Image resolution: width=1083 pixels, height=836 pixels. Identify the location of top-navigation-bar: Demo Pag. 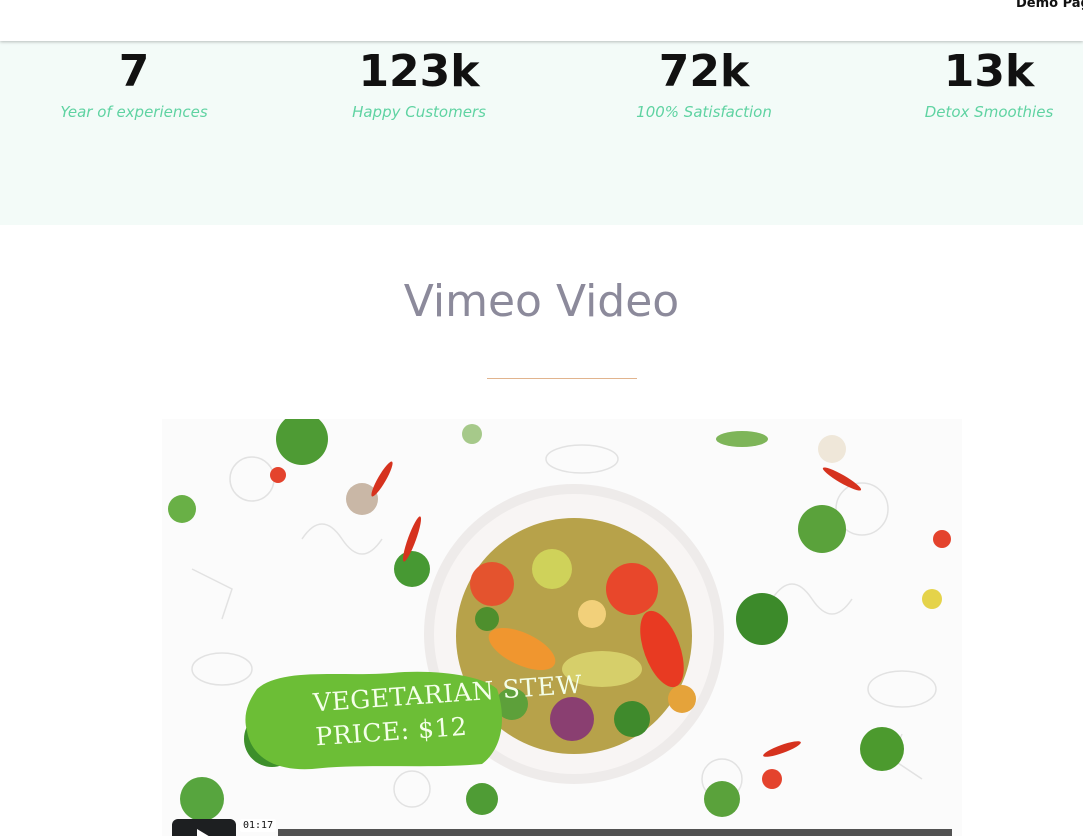
(541, 20).